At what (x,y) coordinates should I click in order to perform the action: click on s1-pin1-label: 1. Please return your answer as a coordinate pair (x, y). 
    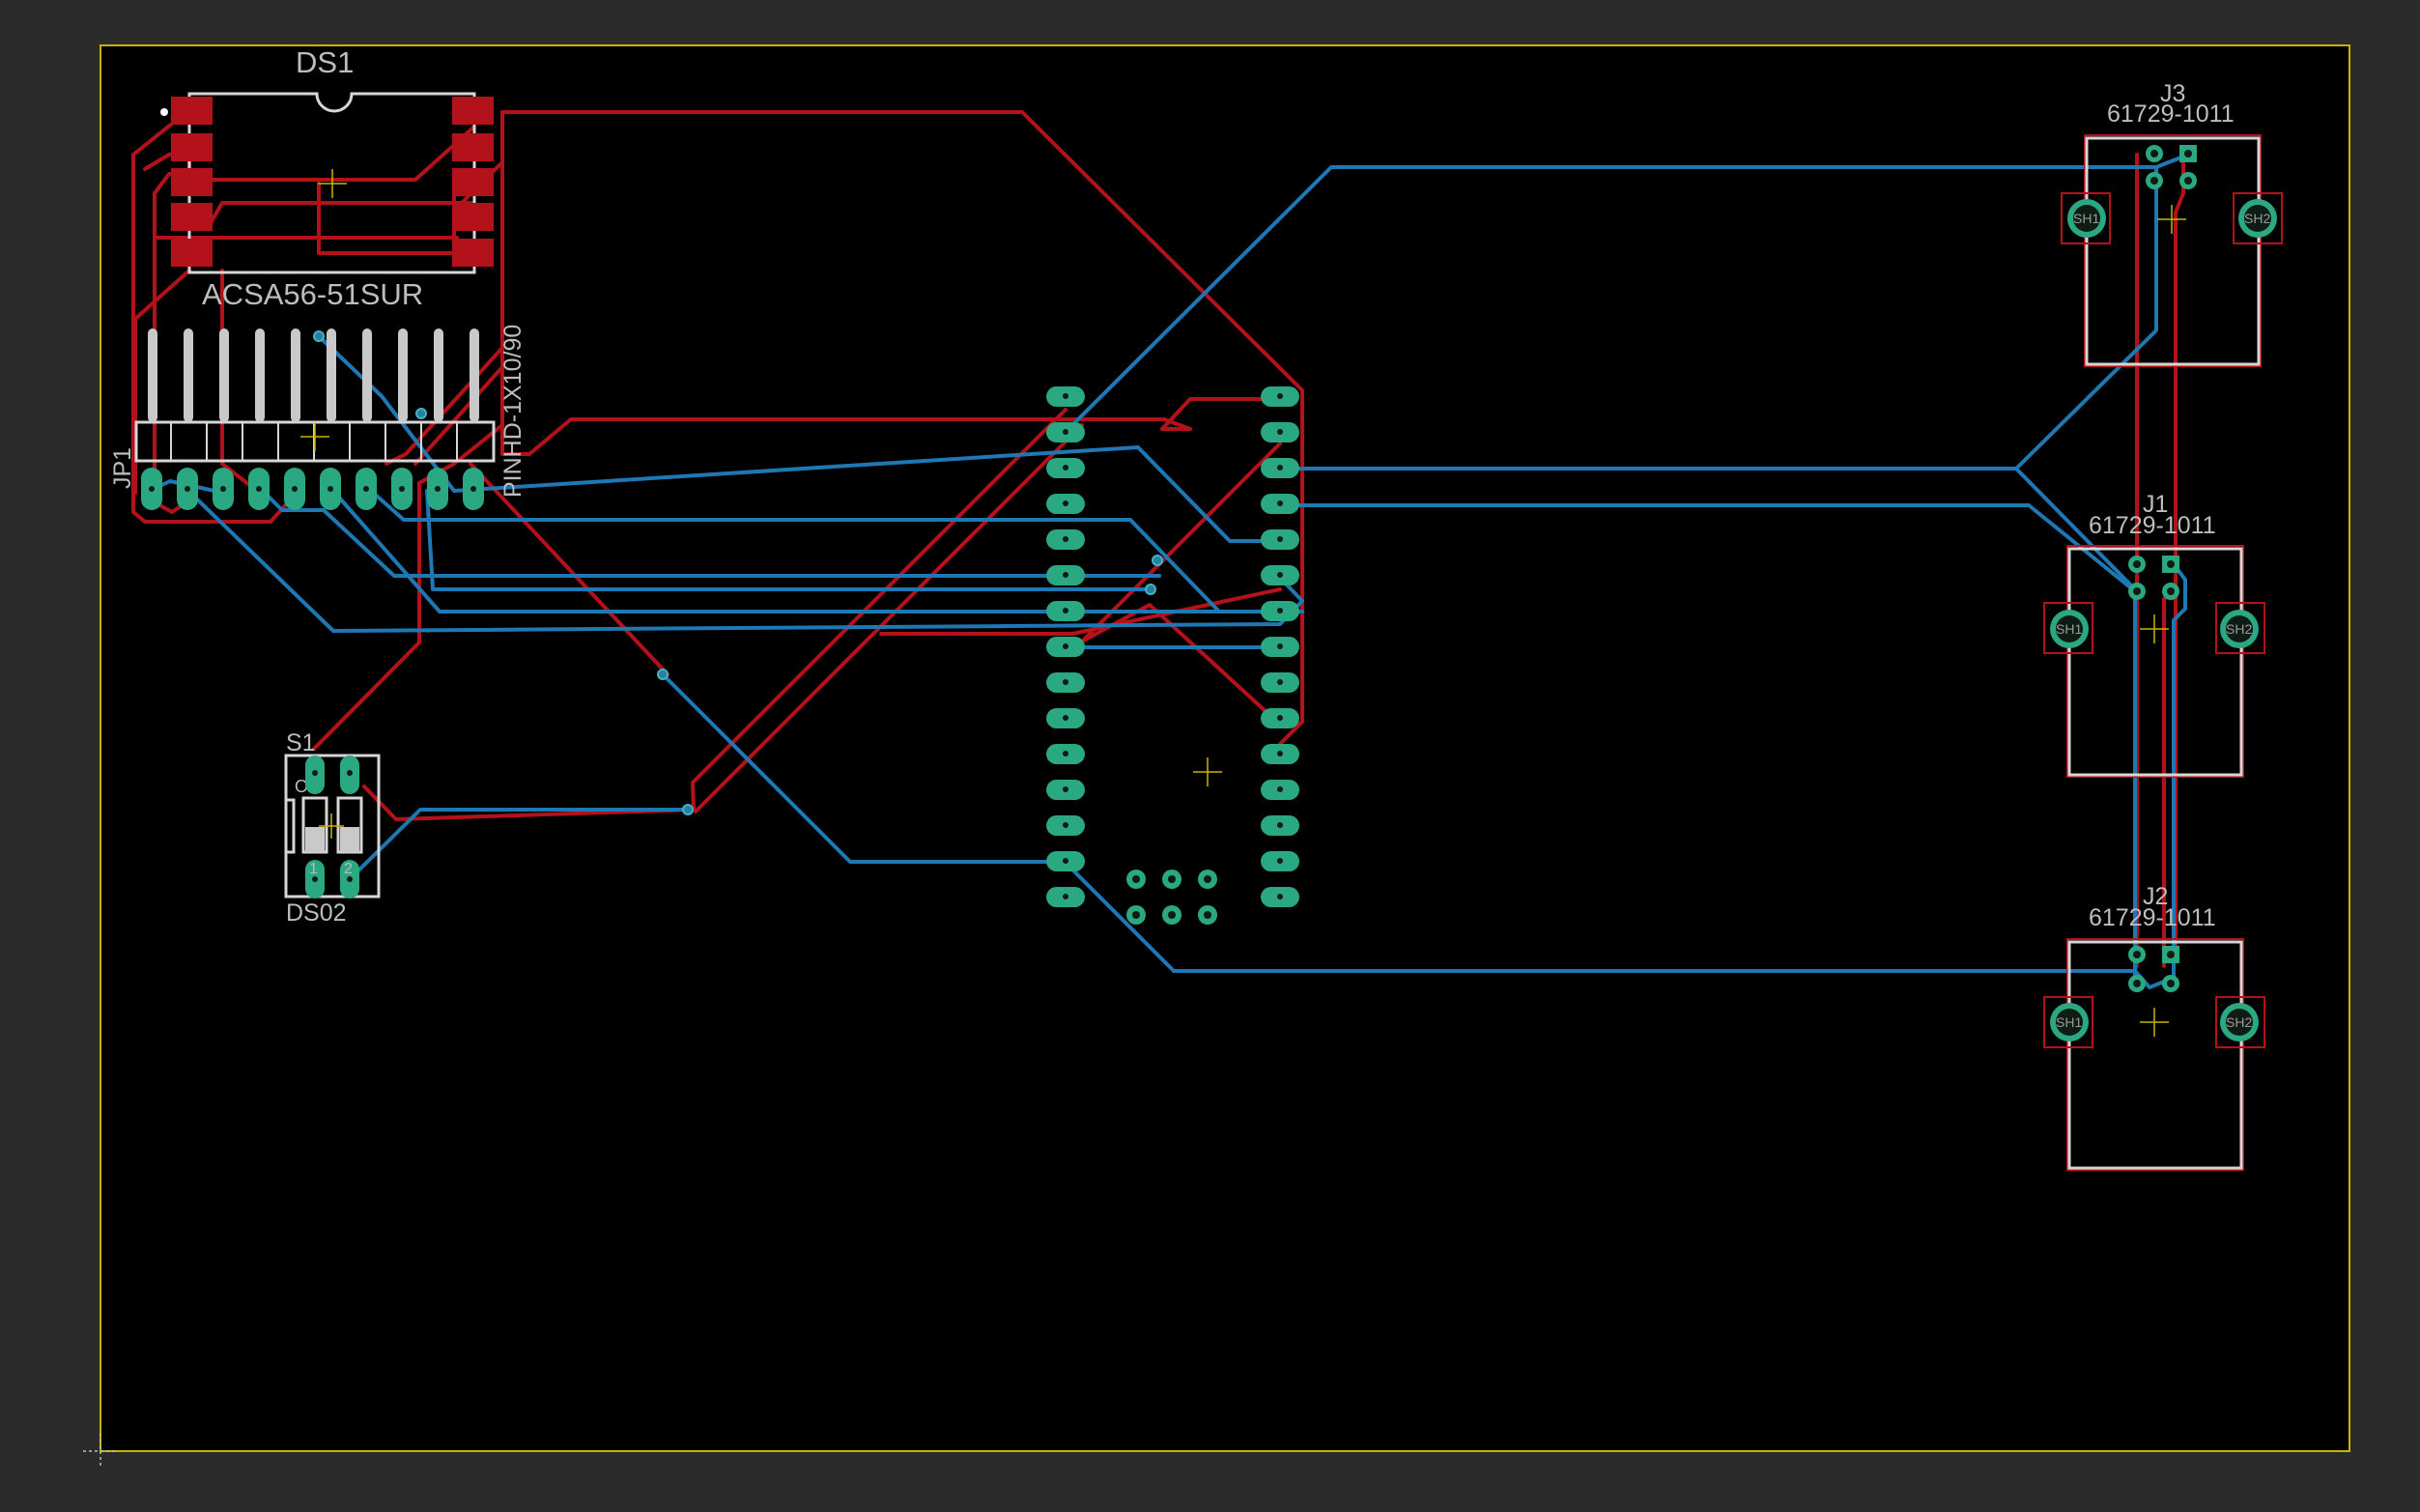
    Looking at the image, I should click on (313, 869).